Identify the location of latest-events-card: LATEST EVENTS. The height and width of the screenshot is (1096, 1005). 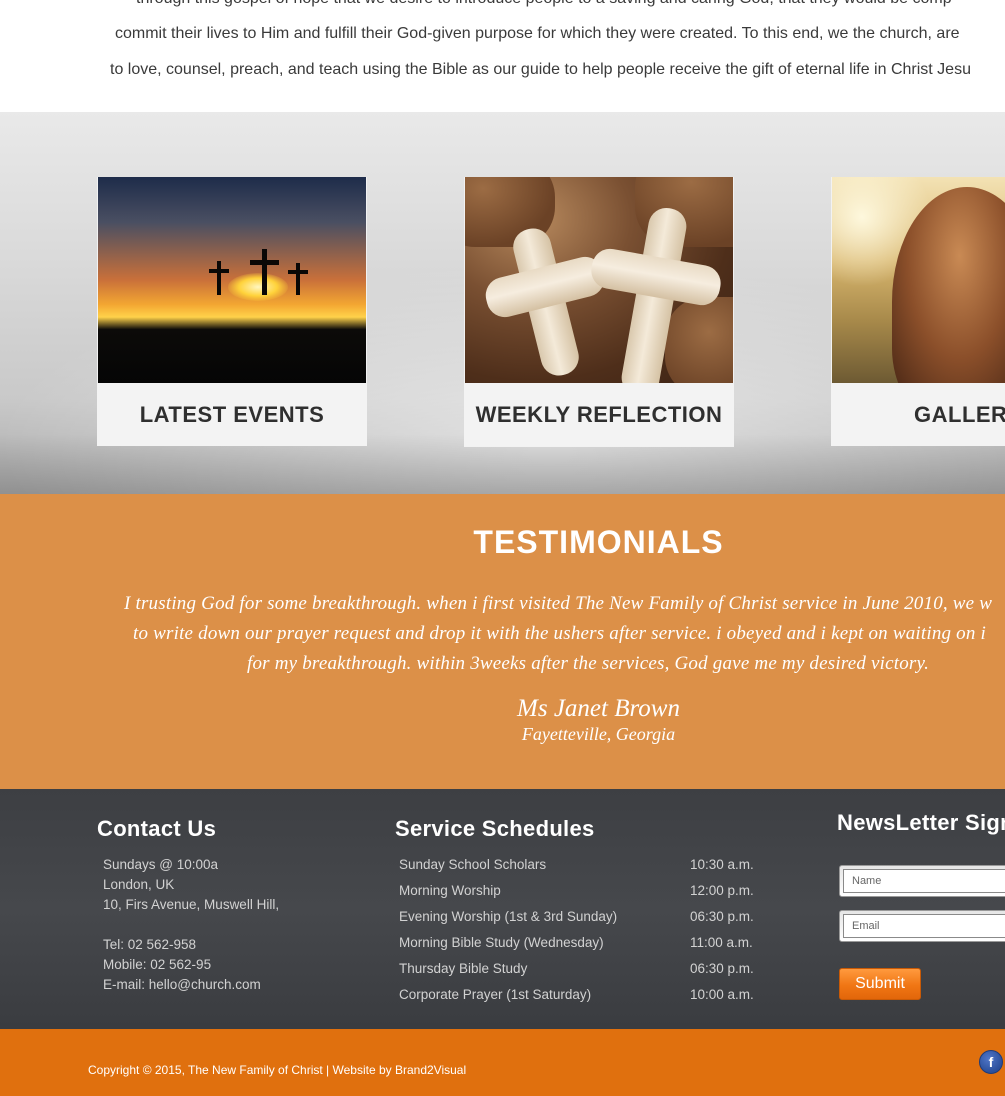
(232, 311).